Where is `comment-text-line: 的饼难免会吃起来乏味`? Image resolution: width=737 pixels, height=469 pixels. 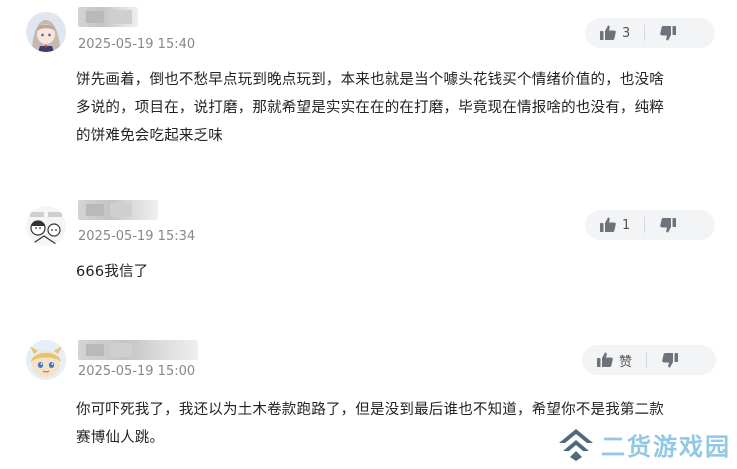 comment-text-line: 的饼难免会吃起来乏味 is located at coordinates (149, 136).